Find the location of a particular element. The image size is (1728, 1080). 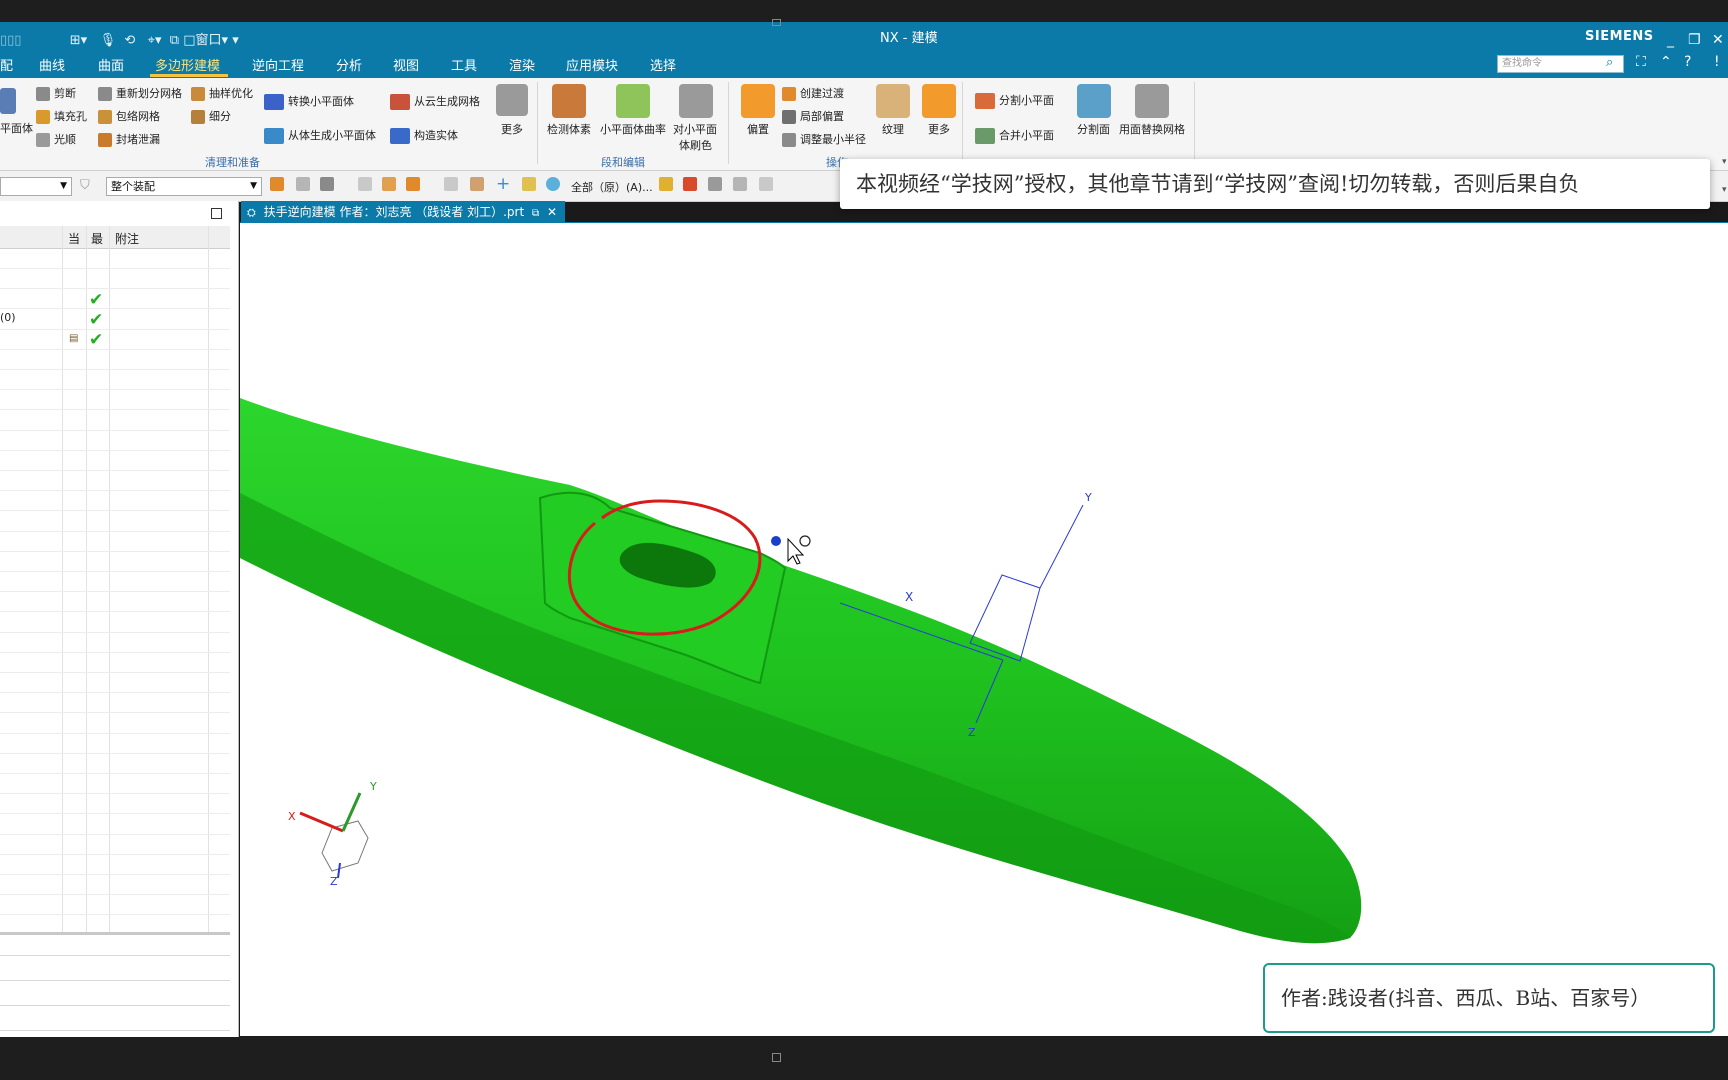

ribbon-trim: 剪断 is located at coordinates (56, 93).